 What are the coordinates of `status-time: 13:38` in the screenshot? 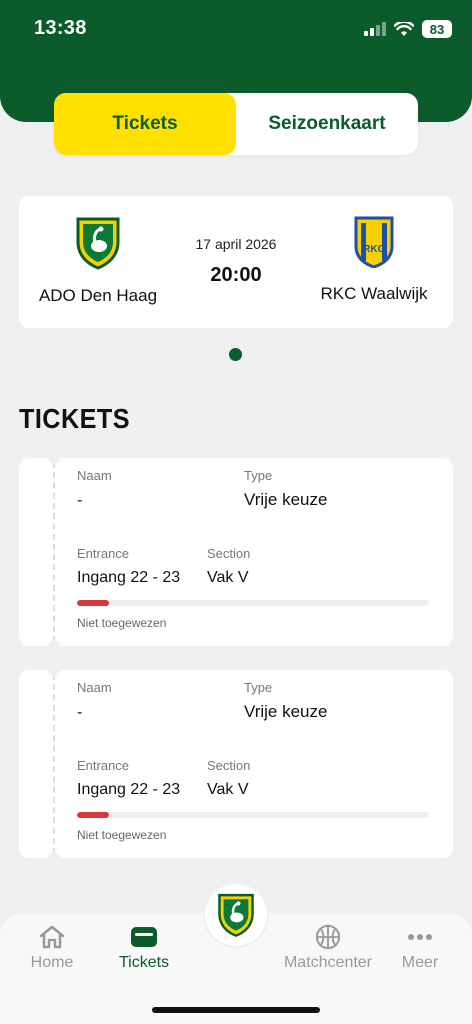 It's located at (60, 28).